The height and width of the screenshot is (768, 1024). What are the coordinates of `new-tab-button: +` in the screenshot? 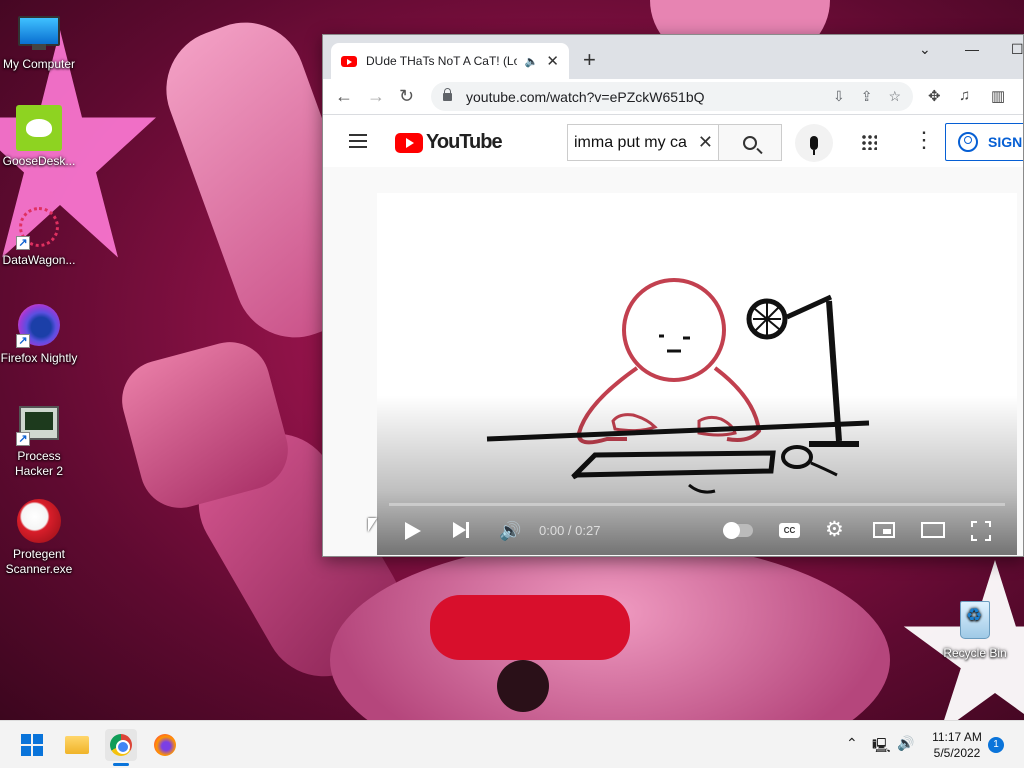 It's located at (589, 60).